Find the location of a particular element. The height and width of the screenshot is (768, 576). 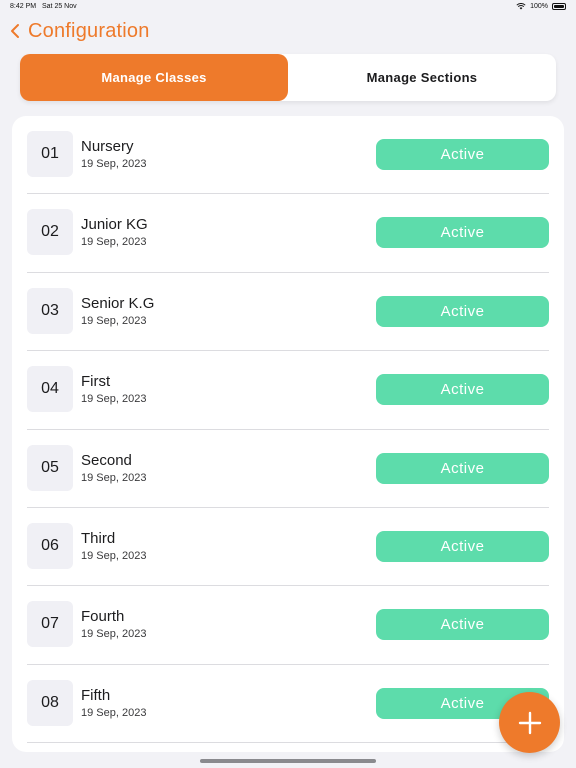

segmented-control: Manage Classes Manage Sections is located at coordinates (288, 77).